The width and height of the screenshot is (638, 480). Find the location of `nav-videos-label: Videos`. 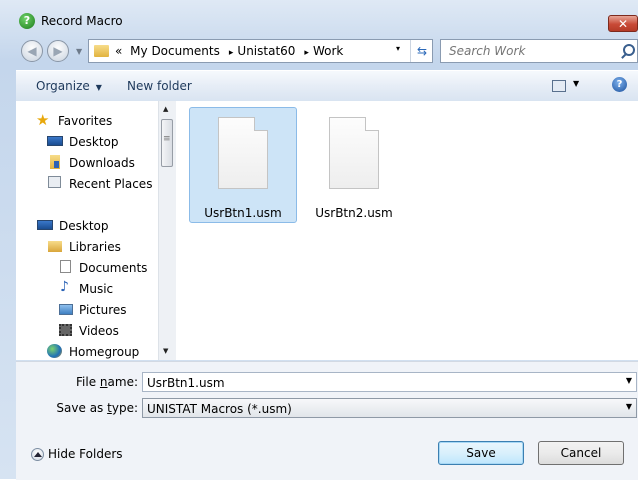

nav-videos-label: Videos is located at coordinates (99, 331).